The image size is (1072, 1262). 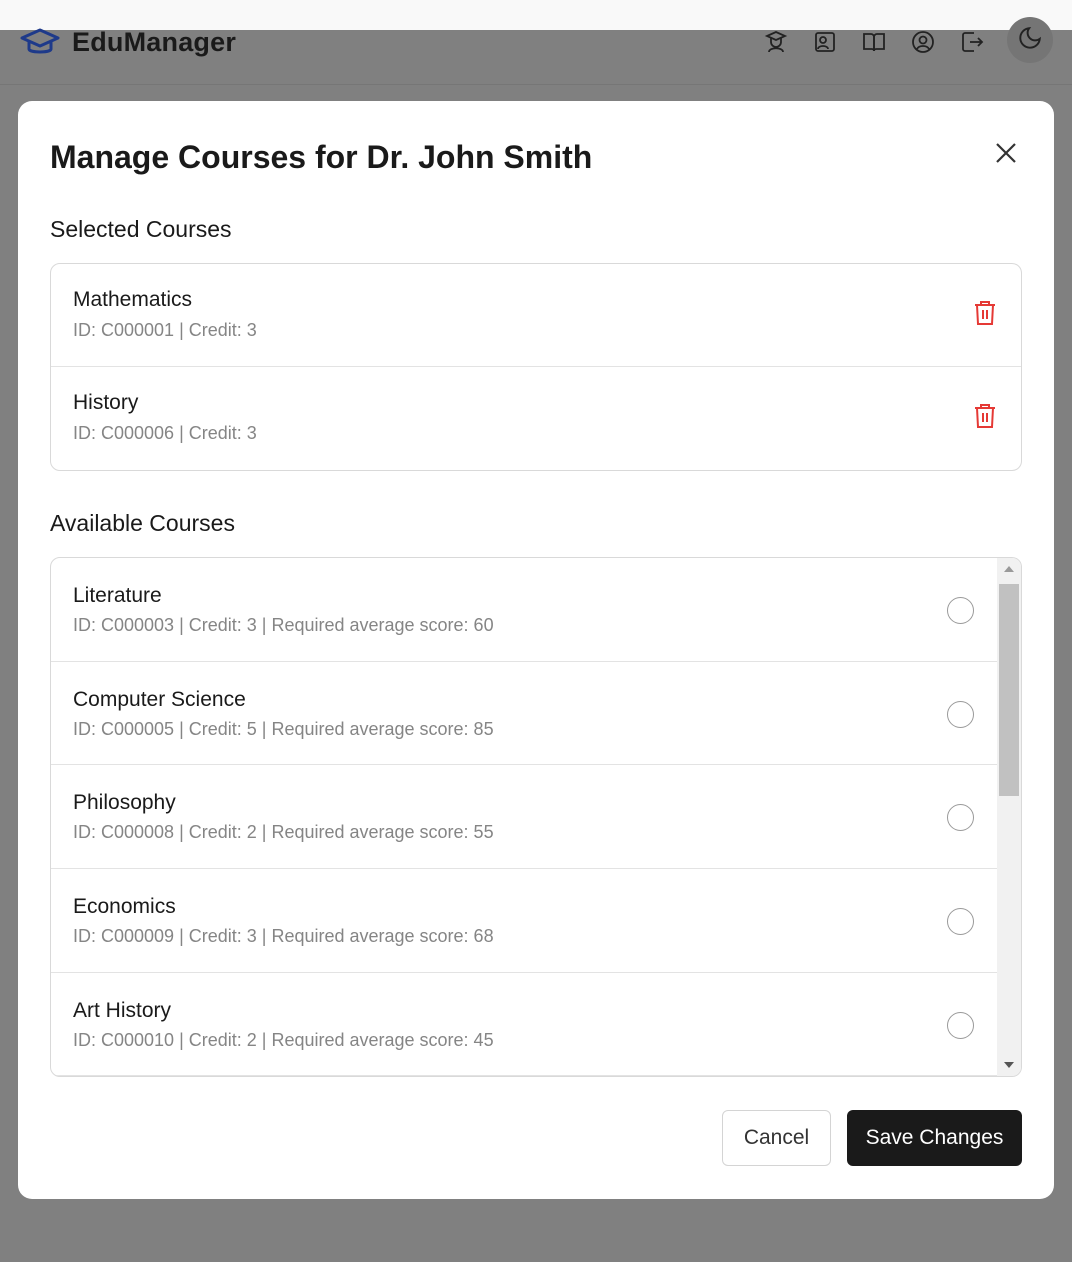 What do you see at coordinates (141, 229) in the screenshot?
I see `selected-courses-heading: Selected Courses` at bounding box center [141, 229].